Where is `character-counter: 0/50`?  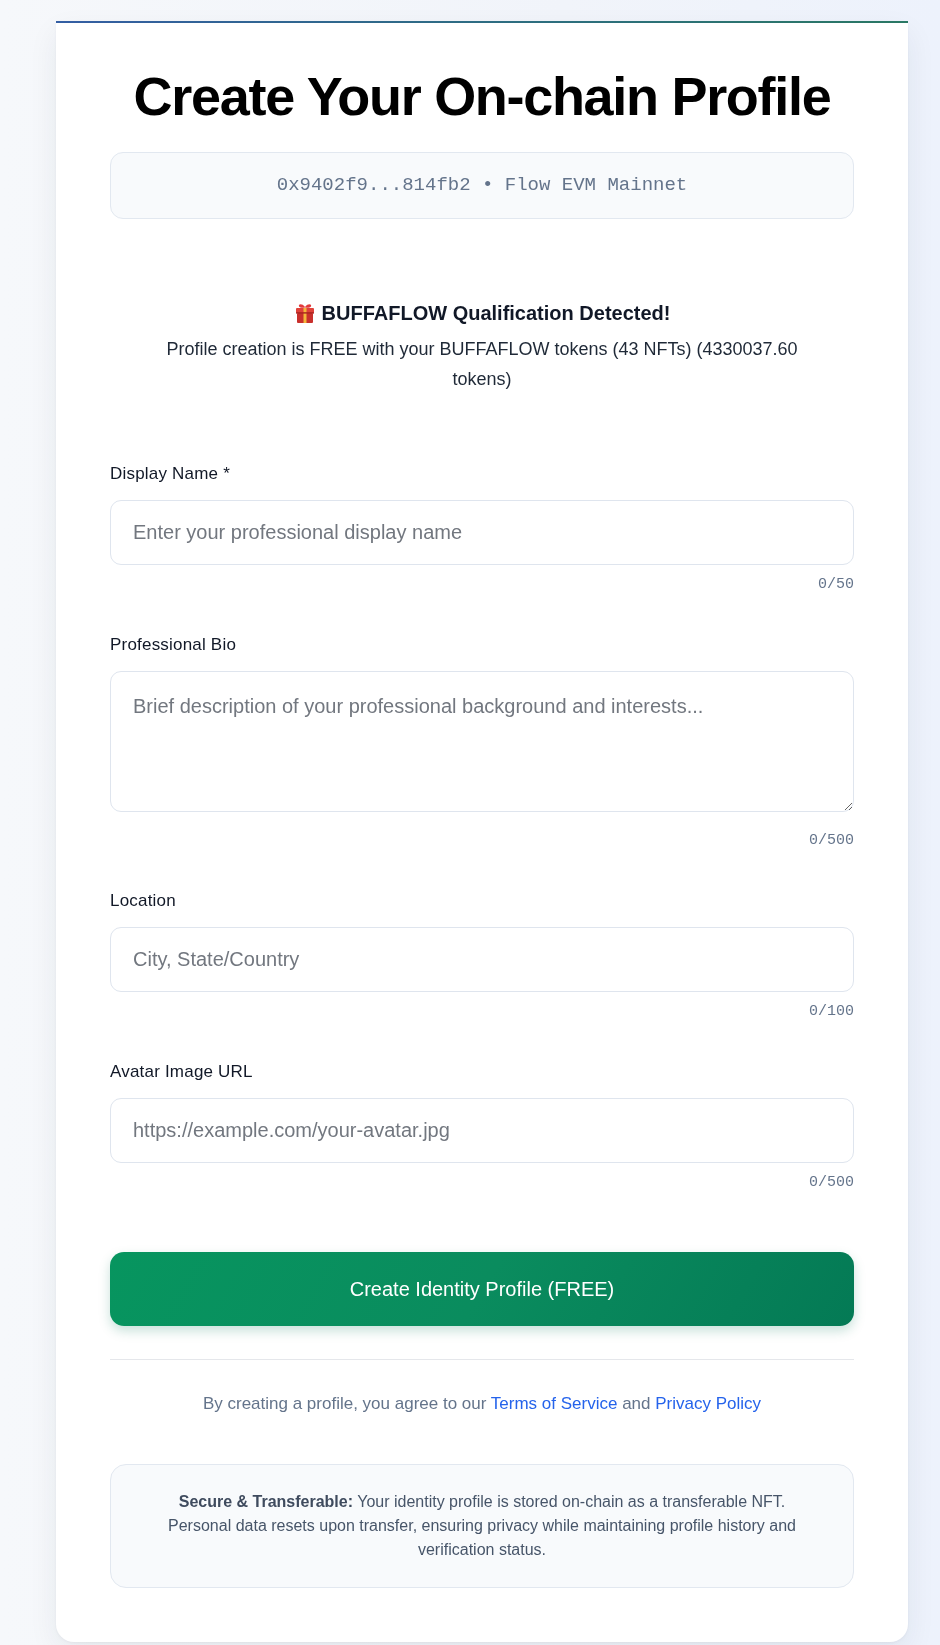 character-counter: 0/50 is located at coordinates (836, 585).